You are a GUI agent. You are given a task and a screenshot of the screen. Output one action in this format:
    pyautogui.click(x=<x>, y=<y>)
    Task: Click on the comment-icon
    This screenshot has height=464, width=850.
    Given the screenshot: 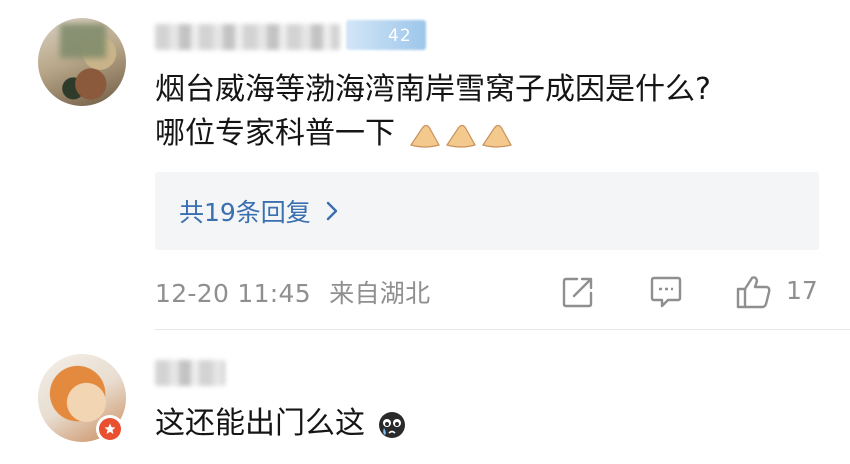 What is the action you would take?
    pyautogui.click(x=666, y=292)
    